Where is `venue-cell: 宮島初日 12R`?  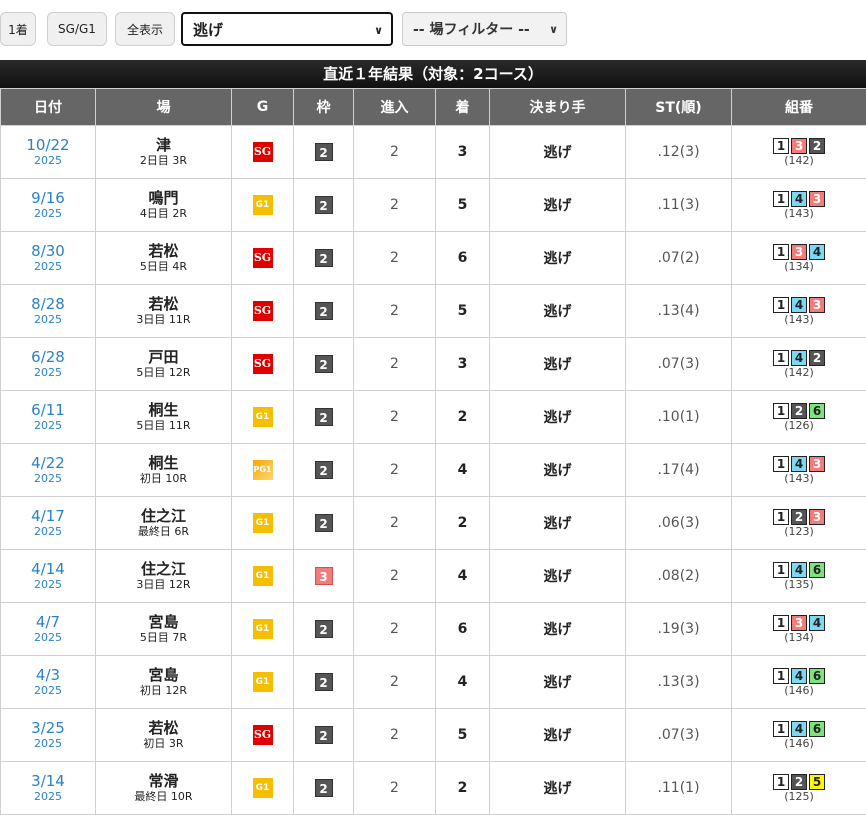 venue-cell: 宮島初日 12R is located at coordinates (164, 682).